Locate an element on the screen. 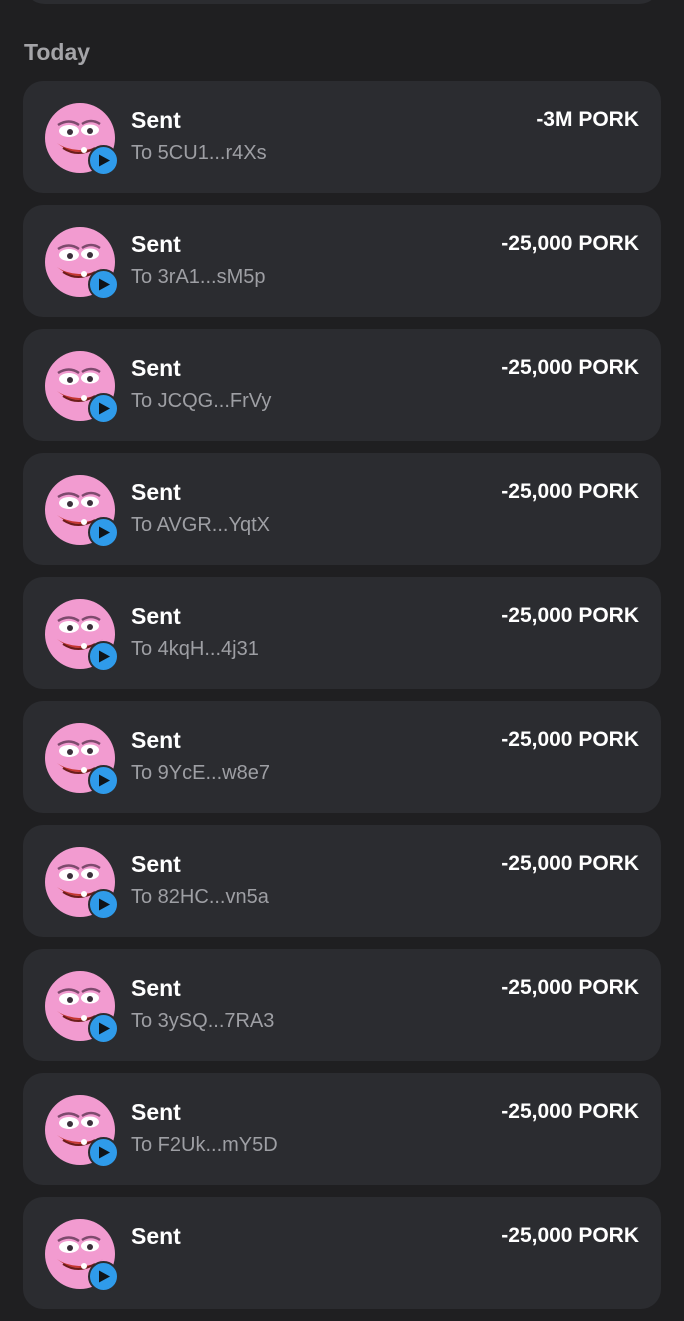  previous-card-edge is located at coordinates (342, 2).